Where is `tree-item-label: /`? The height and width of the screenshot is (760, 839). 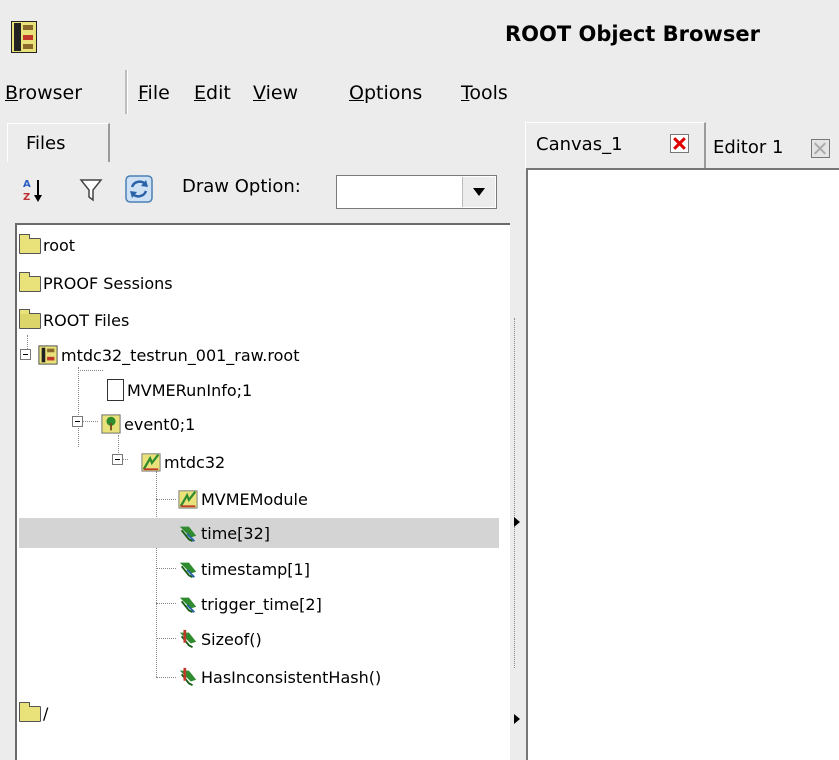 tree-item-label: / is located at coordinates (46, 713).